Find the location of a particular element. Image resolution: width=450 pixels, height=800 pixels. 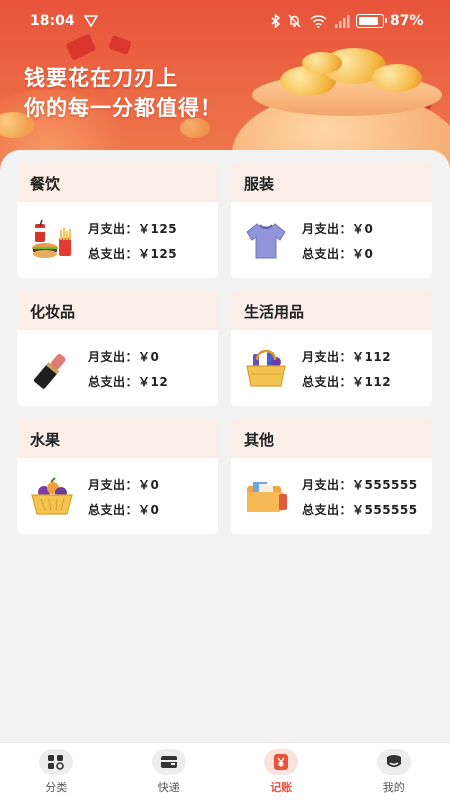

fruit-basket-icon is located at coordinates (52, 496).